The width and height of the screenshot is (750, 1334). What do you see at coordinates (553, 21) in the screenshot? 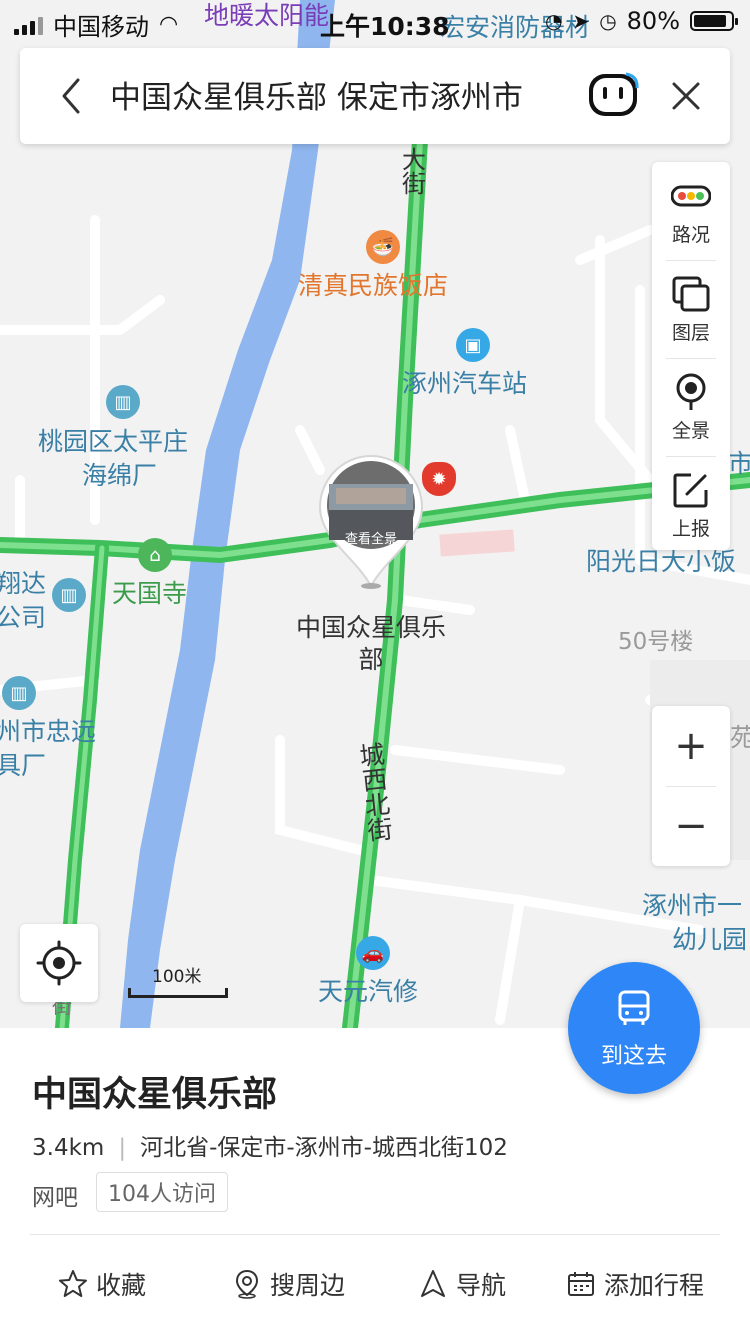
I see `lock-rotation-icon: ◔` at bounding box center [553, 21].